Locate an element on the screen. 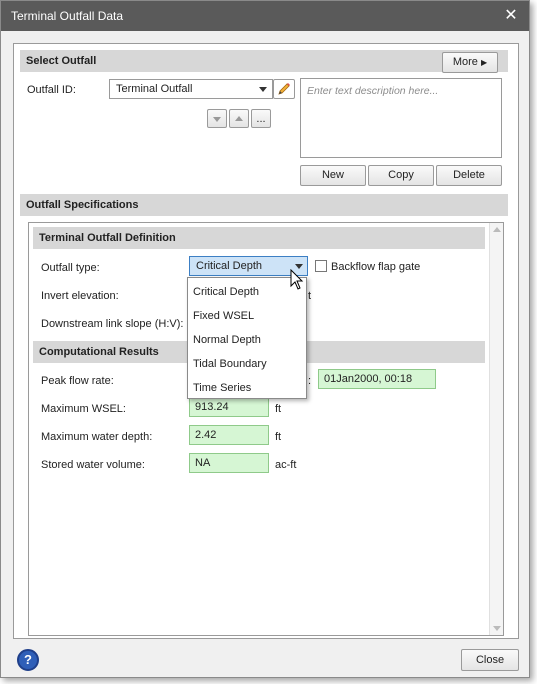 This screenshot has width=537, height=684. mouse-cursor-icon is located at coordinates (297, 279).